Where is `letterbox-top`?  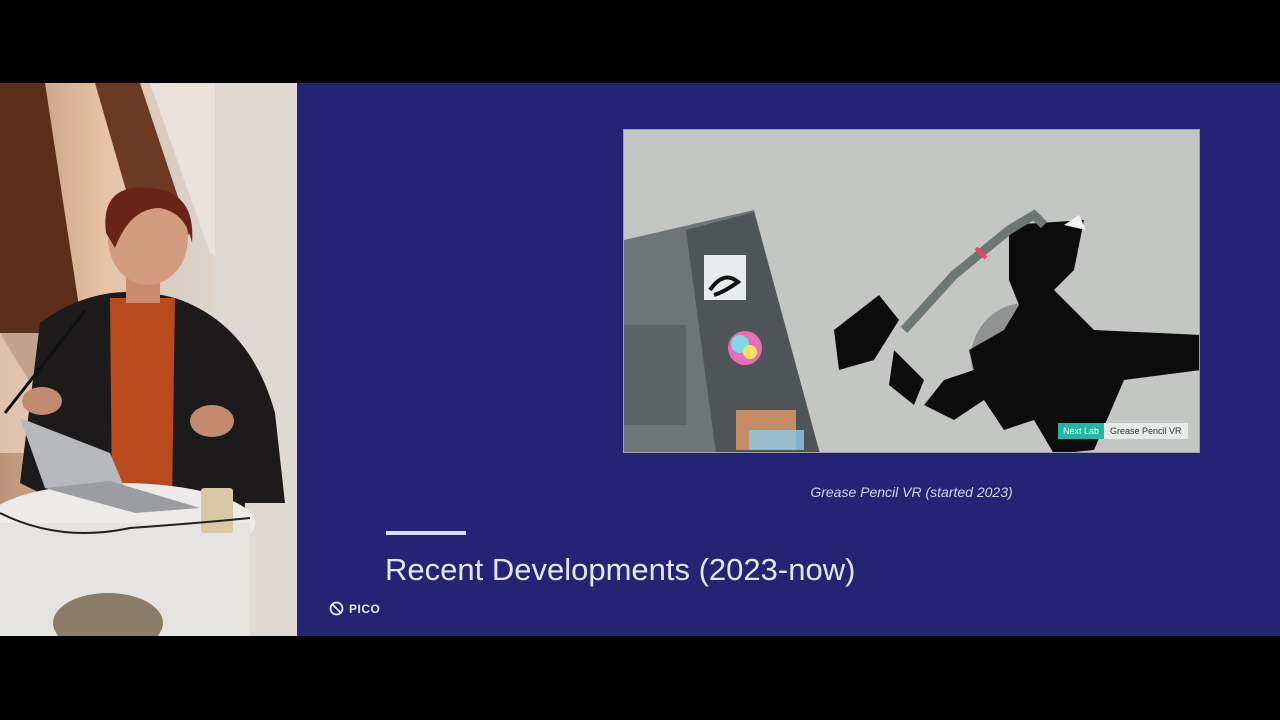 letterbox-top is located at coordinates (640, 41).